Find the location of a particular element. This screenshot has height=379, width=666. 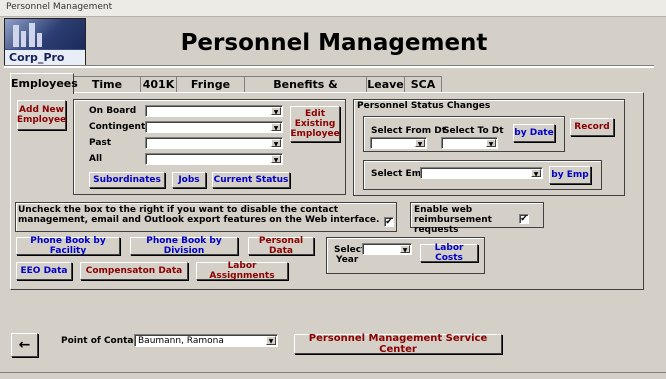

tab-401k: 401K is located at coordinates (158, 84).